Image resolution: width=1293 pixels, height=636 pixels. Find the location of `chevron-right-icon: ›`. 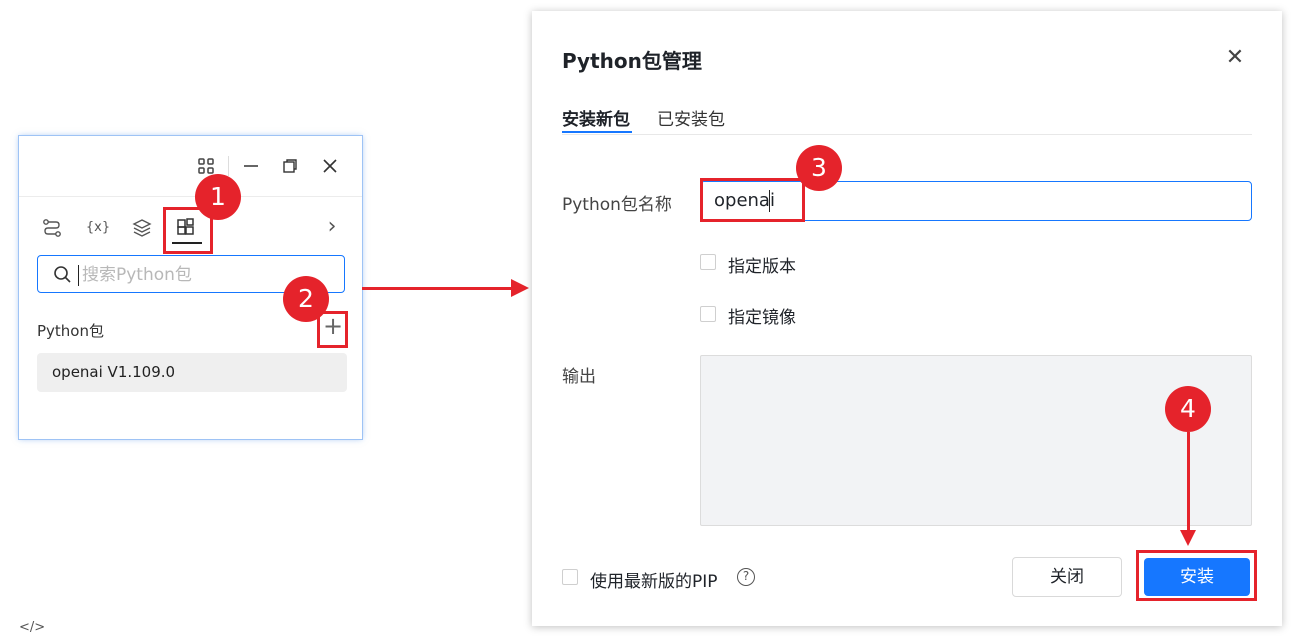

chevron-right-icon: › is located at coordinates (332, 227).